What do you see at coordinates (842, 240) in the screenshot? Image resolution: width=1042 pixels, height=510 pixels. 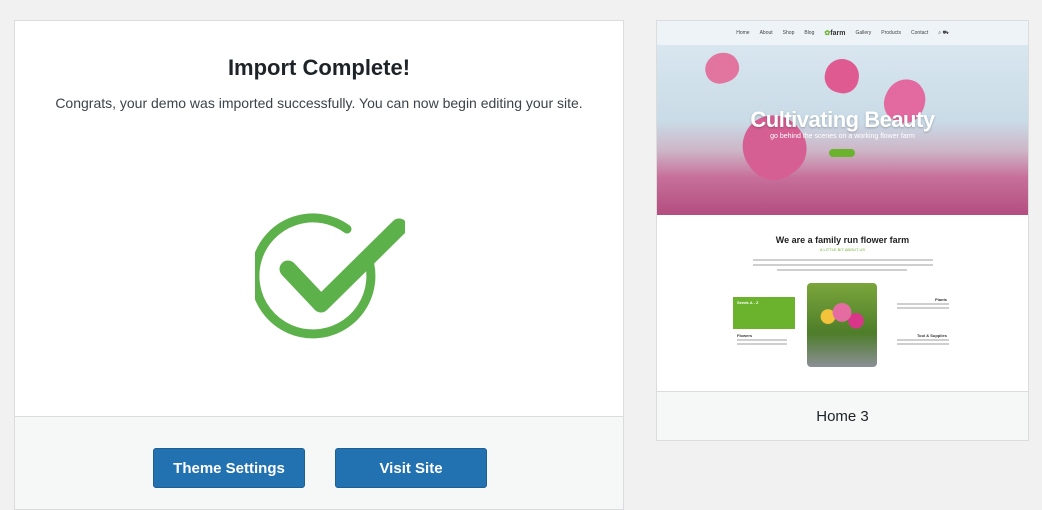 I see `thumb-section-title: We are a family run flower farm` at bounding box center [842, 240].